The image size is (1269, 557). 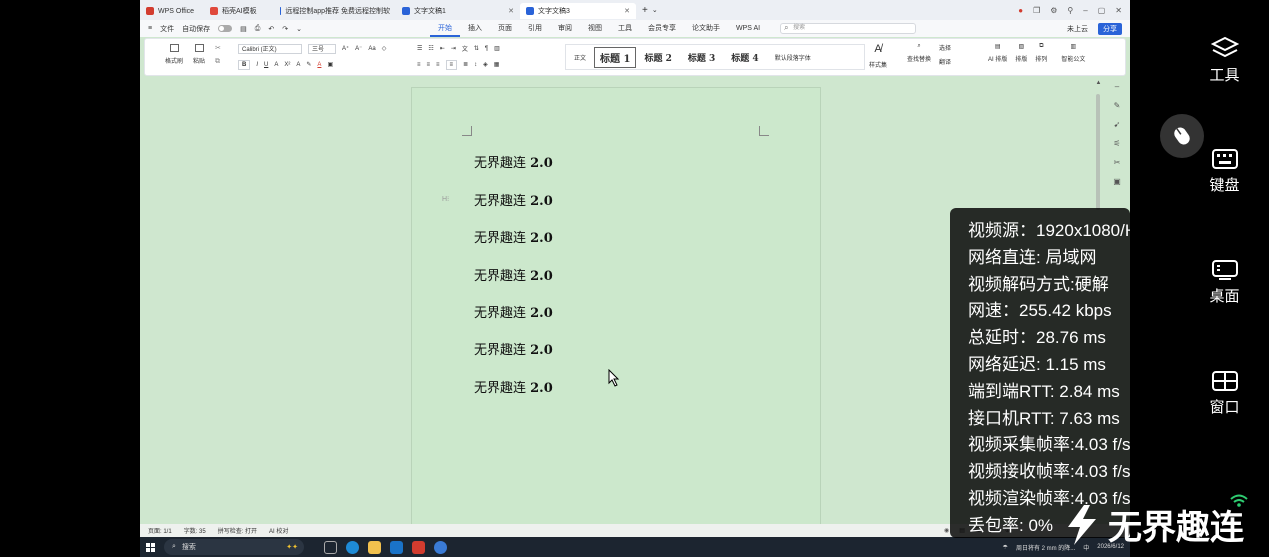 What do you see at coordinates (430, 48) in the screenshot?
I see `numbering-icon: ☷` at bounding box center [430, 48].